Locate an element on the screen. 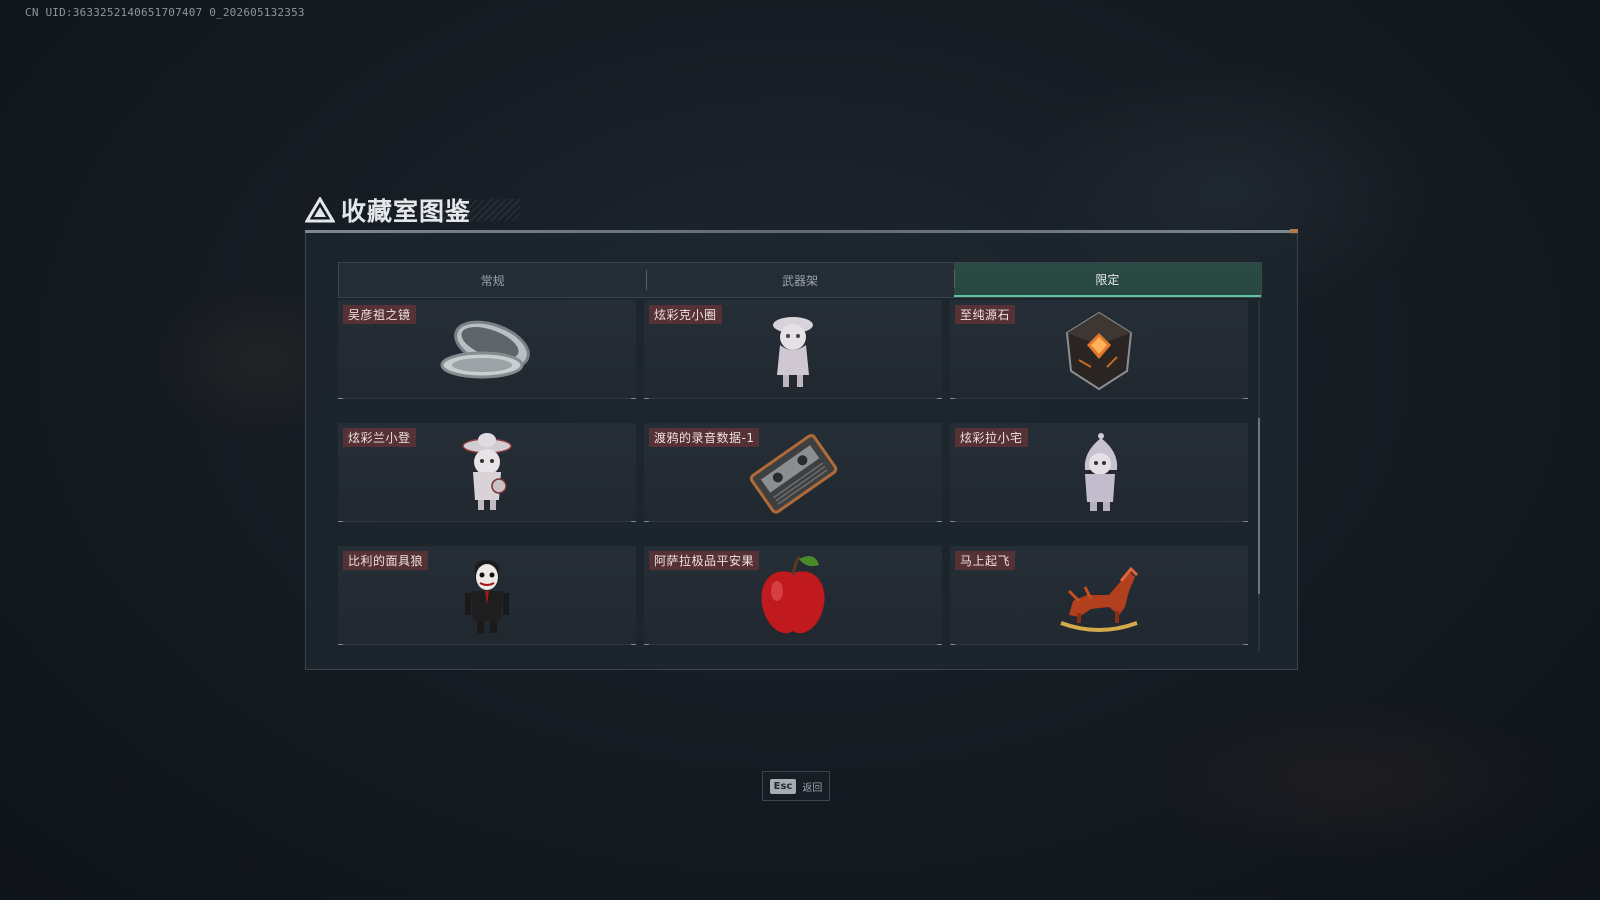 This screenshot has height=900, width=1600. item-card: 马上起飞 is located at coordinates (1099, 595).